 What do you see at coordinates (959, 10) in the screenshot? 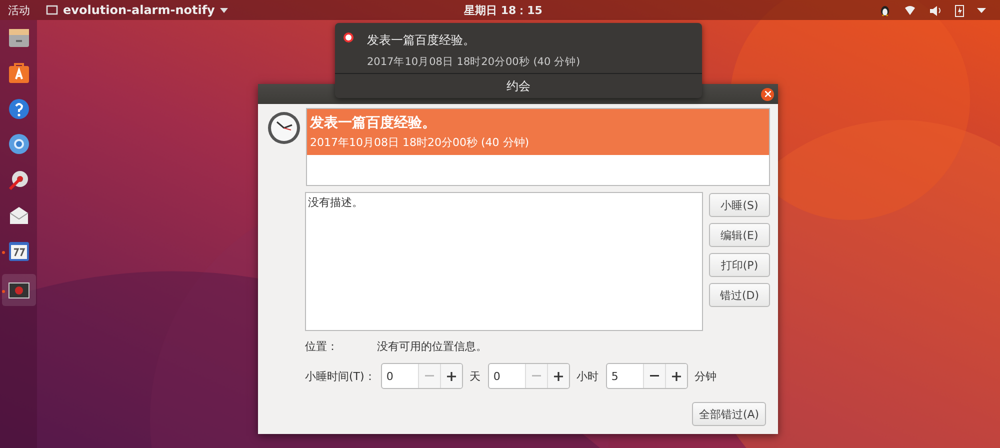
I see `battery-icon` at bounding box center [959, 10].